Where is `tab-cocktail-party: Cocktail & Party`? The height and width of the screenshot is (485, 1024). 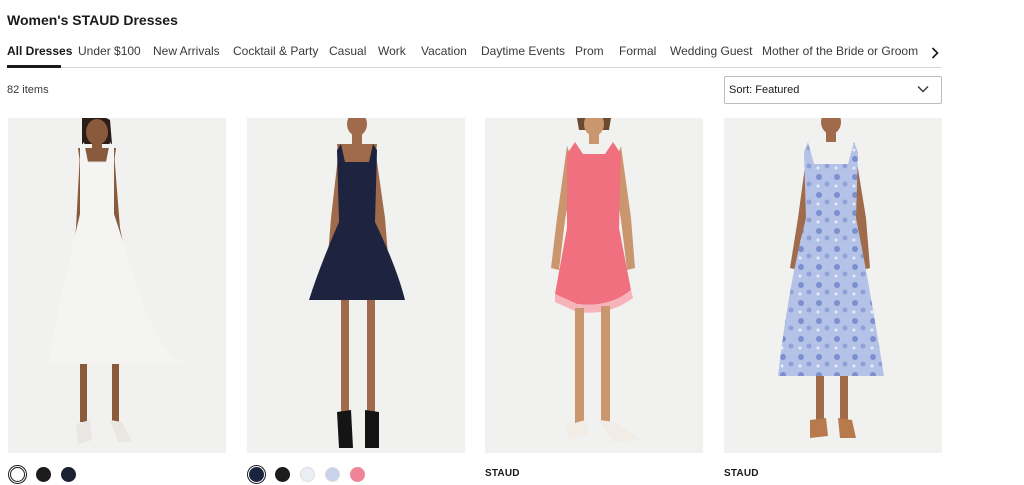 tab-cocktail-party: Cocktail & Party is located at coordinates (275, 51).